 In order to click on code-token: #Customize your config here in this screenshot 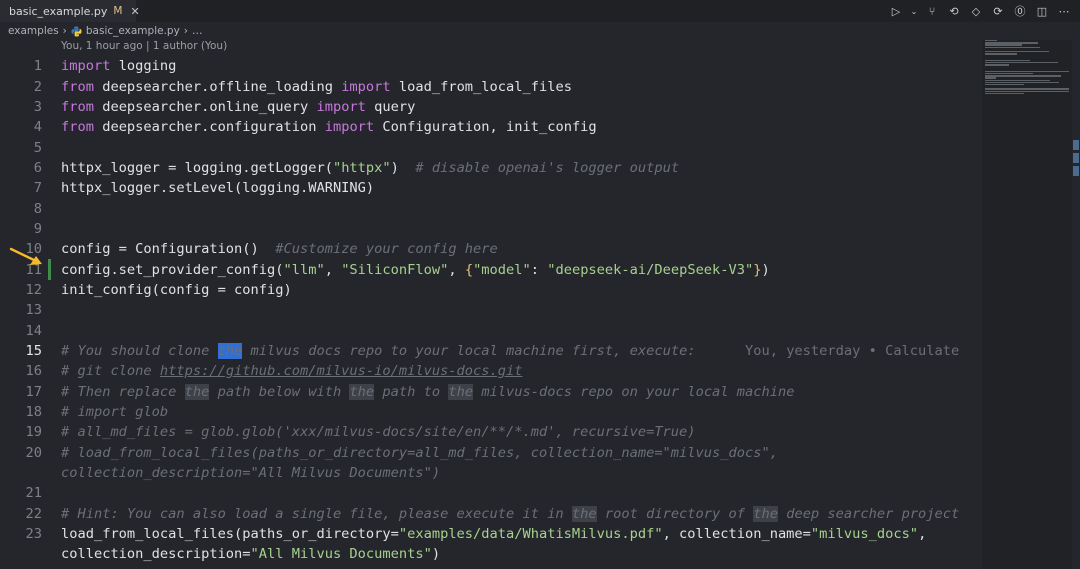, I will do `click(386, 249)`.